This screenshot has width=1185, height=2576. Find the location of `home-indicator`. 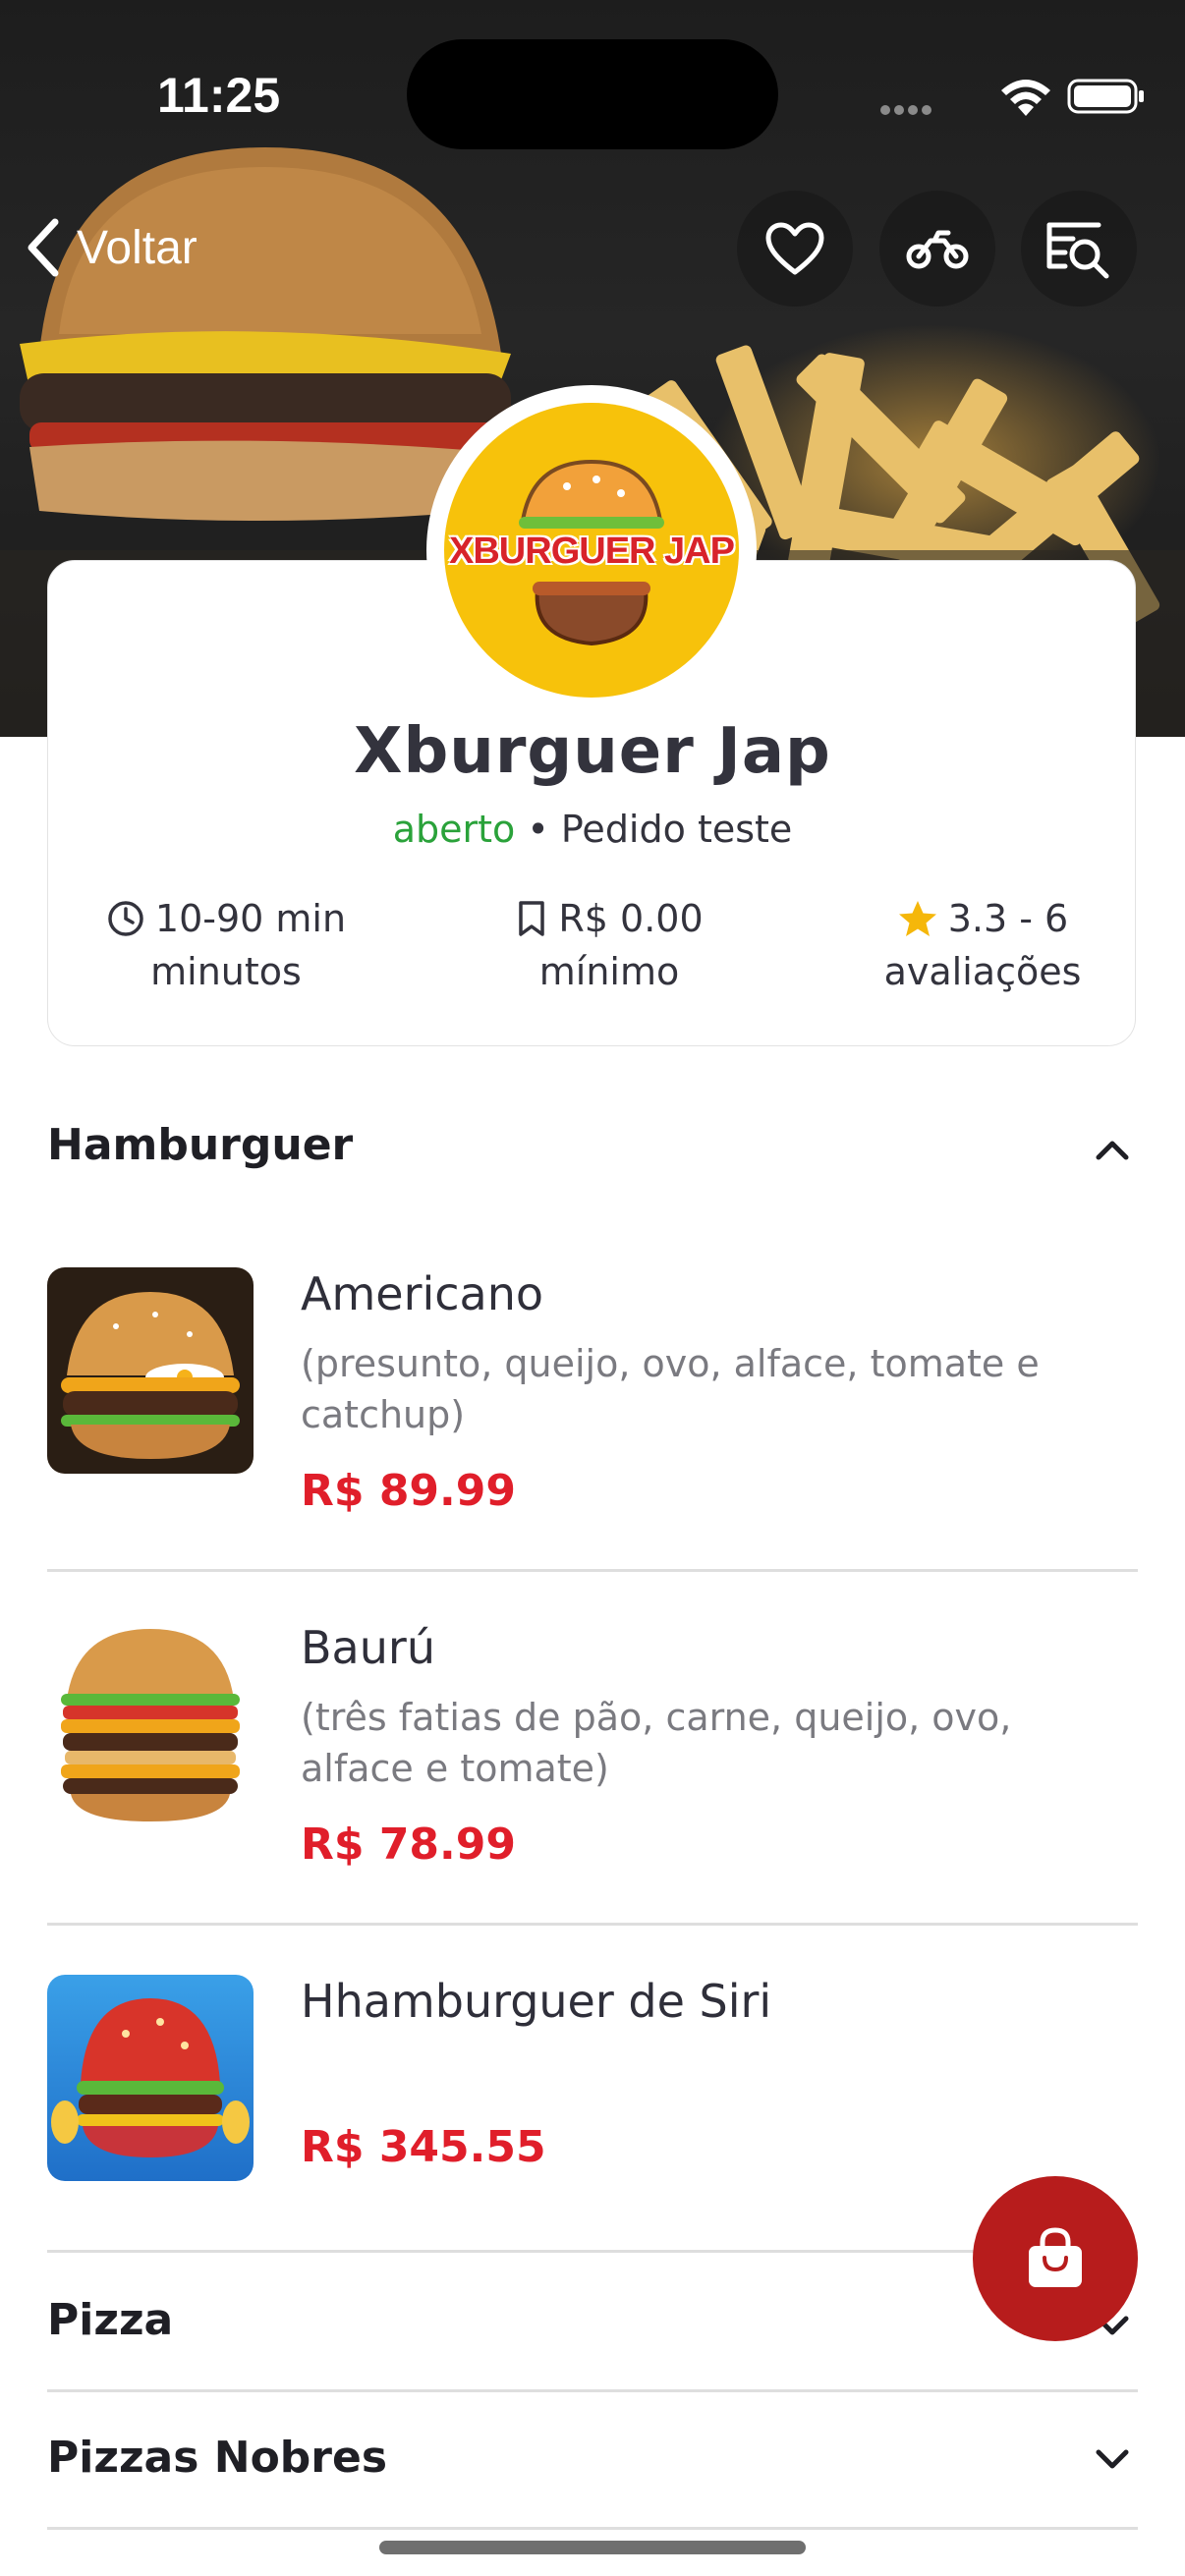

home-indicator is located at coordinates (592, 2547).